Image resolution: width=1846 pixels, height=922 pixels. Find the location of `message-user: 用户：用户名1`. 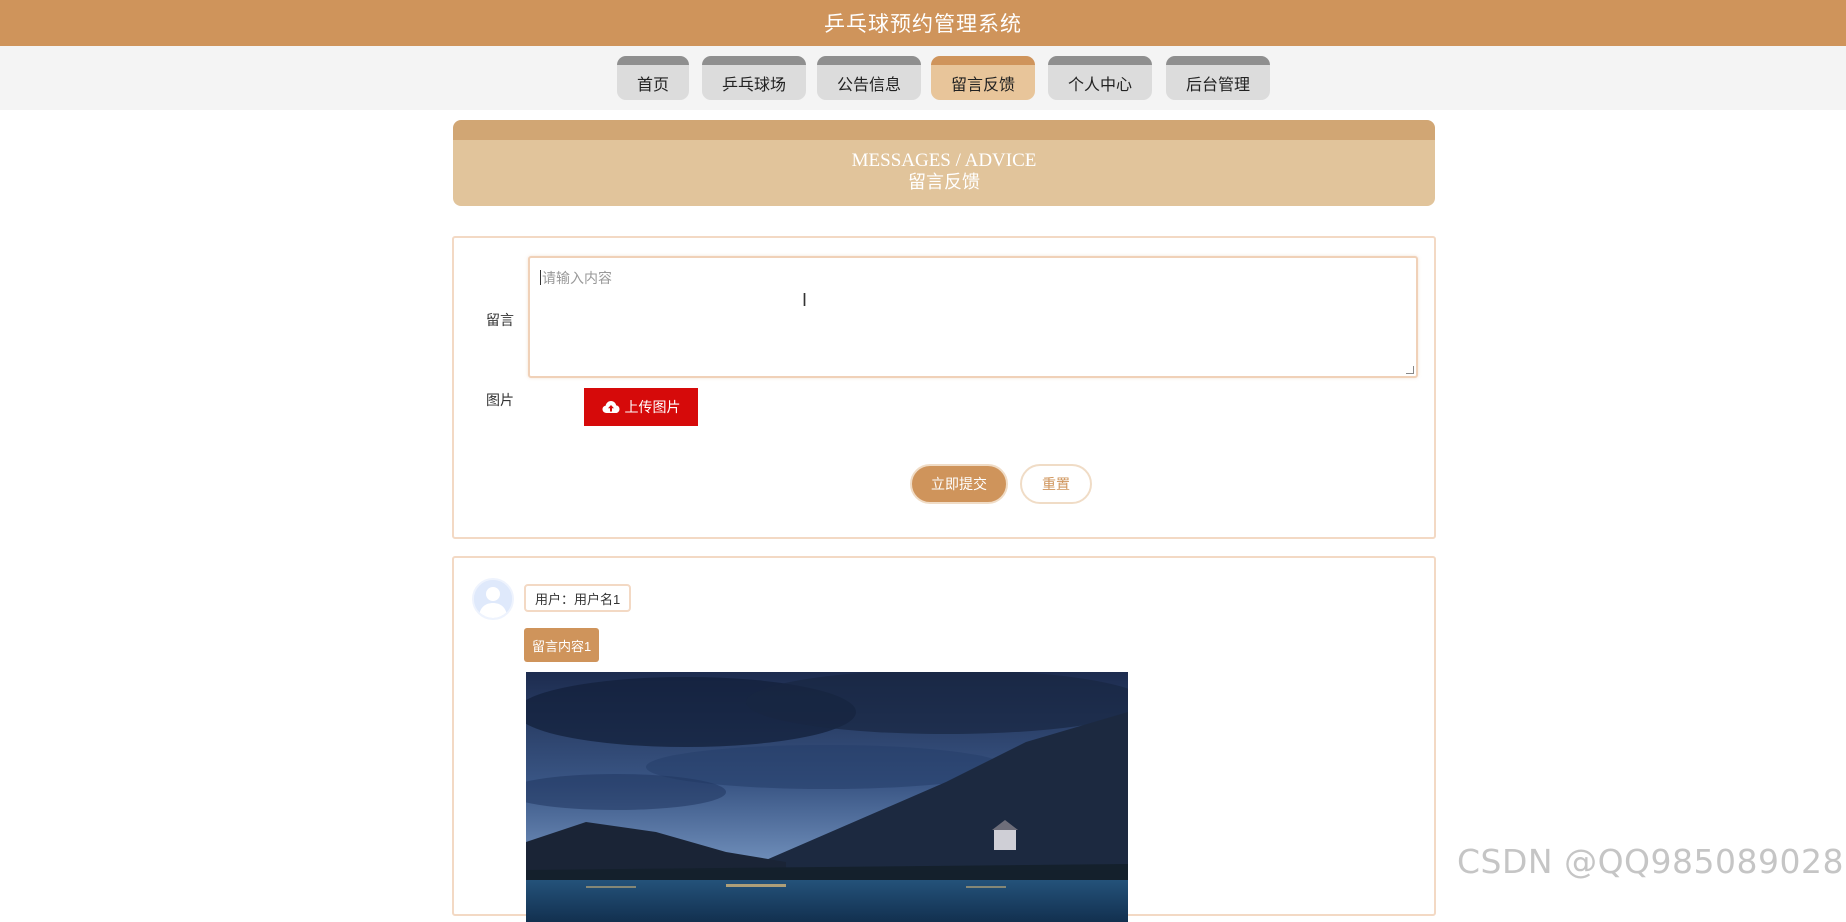

message-user: 用户：用户名1 is located at coordinates (578, 598).